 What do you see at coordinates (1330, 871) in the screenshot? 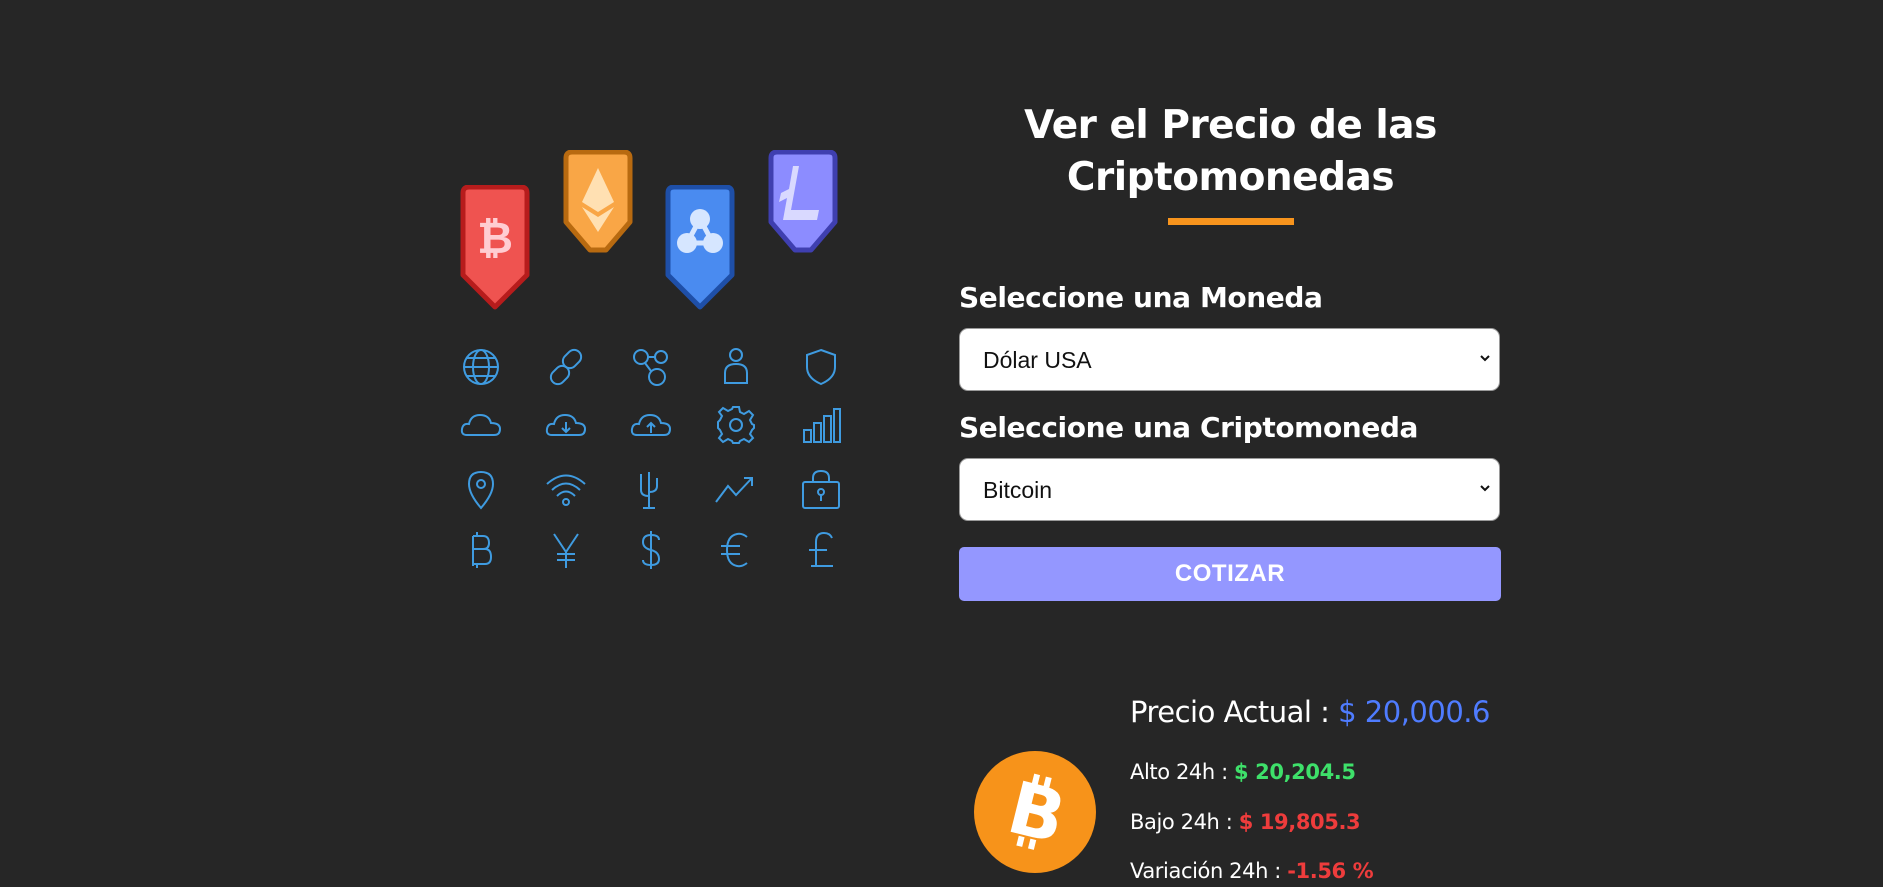
I see `change-24h-value: -1.56 %` at bounding box center [1330, 871].